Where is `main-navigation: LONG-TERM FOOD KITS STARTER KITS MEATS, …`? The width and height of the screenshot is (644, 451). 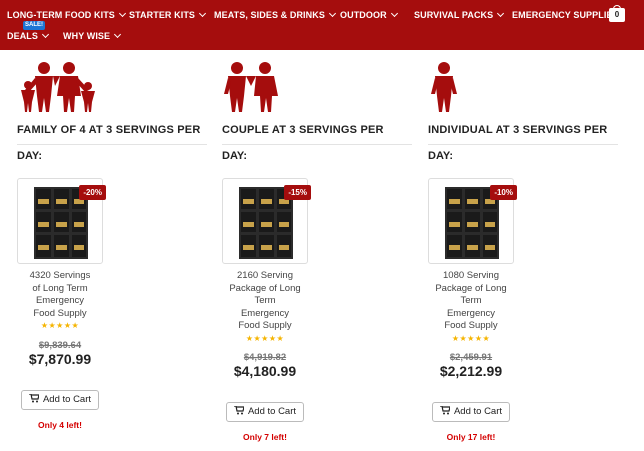
main-navigation: LONG-TERM FOOD KITS STARTER KITS MEATS, … is located at coordinates (322, 25).